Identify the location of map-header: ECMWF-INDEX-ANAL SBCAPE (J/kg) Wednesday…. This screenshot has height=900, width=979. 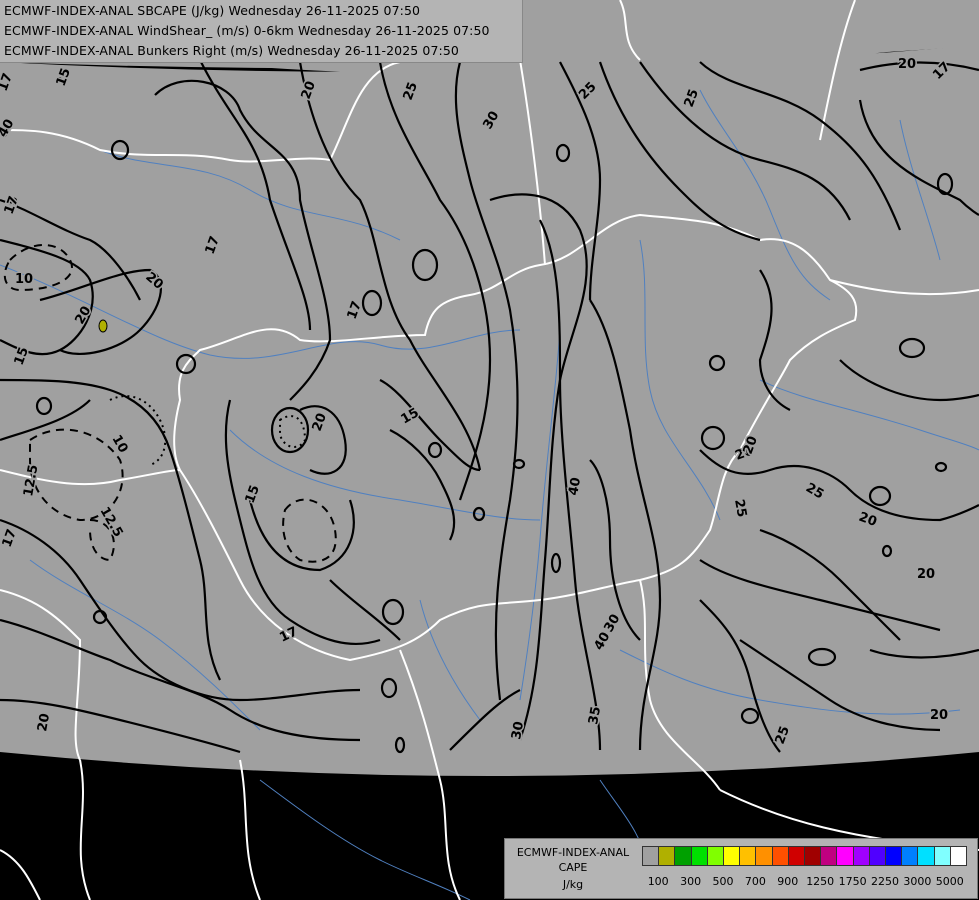
(261, 31).